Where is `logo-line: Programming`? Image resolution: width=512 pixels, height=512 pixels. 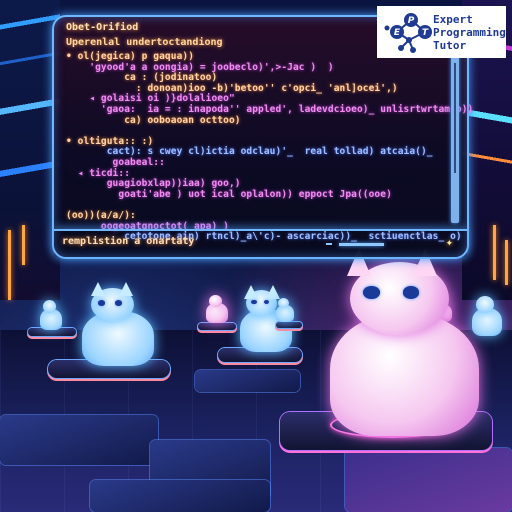 logo-line: Programming is located at coordinates (469, 32).